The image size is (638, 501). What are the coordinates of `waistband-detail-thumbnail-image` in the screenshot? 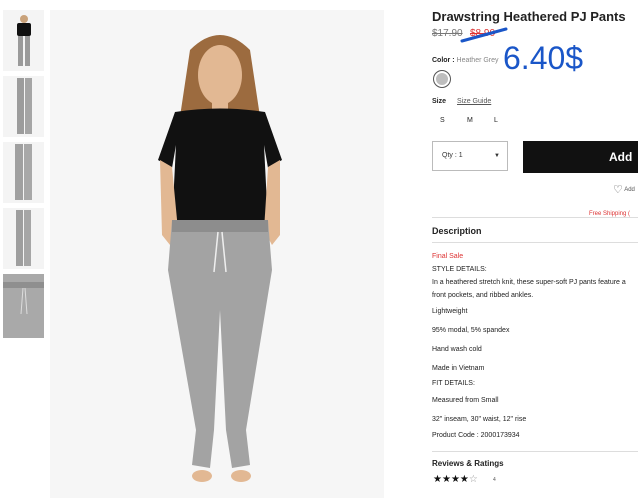 It's located at (23, 306).